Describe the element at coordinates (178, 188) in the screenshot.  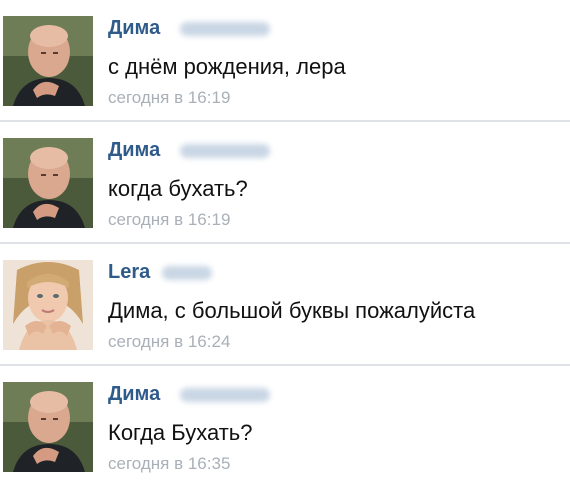
I see `message-text: когда бухать?` at that location.